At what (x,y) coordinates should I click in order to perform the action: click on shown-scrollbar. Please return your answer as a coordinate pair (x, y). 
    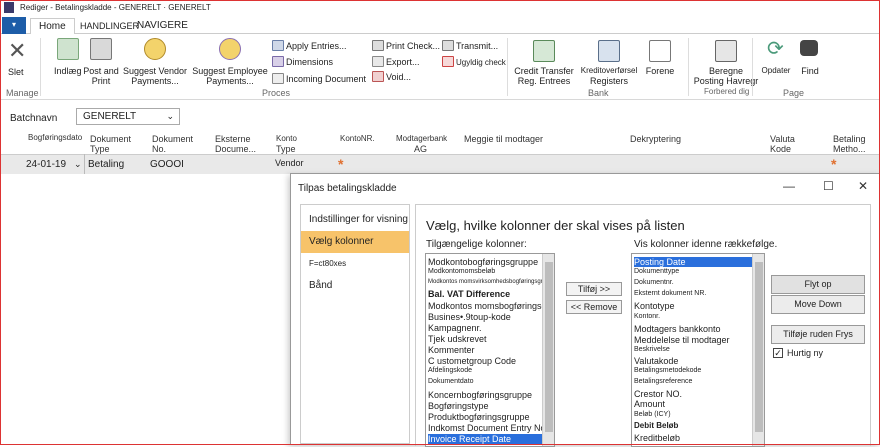
    Looking at the image, I should click on (758, 350).